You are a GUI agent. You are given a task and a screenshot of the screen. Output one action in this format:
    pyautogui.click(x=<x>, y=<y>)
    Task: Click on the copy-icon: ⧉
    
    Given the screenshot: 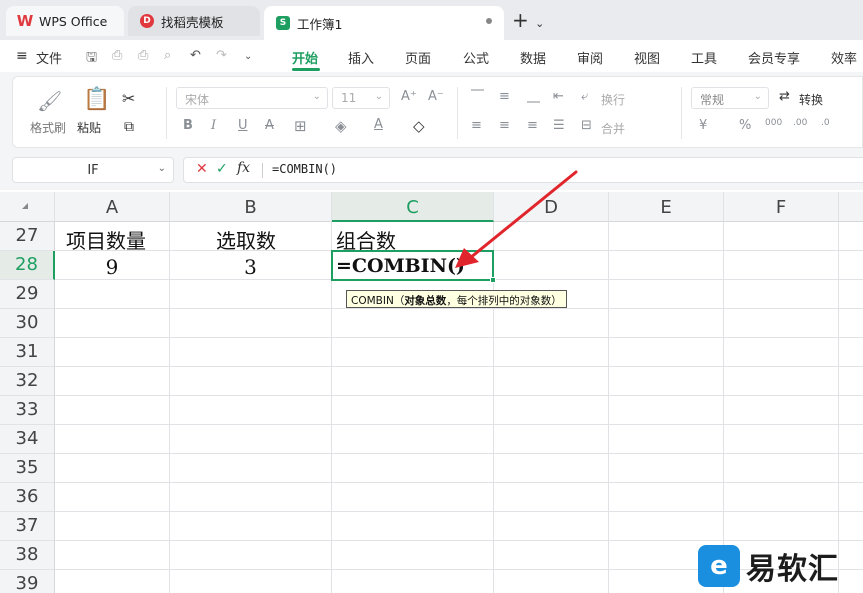 What is the action you would take?
    pyautogui.click(x=129, y=127)
    